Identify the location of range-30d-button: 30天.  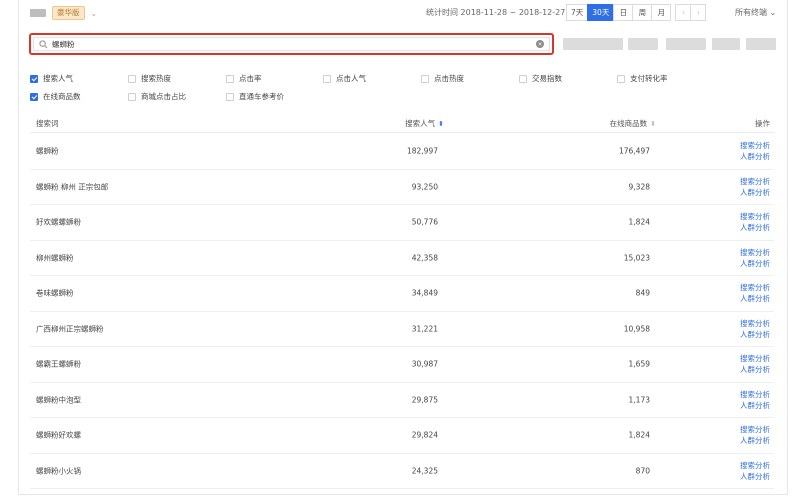
(601, 12).